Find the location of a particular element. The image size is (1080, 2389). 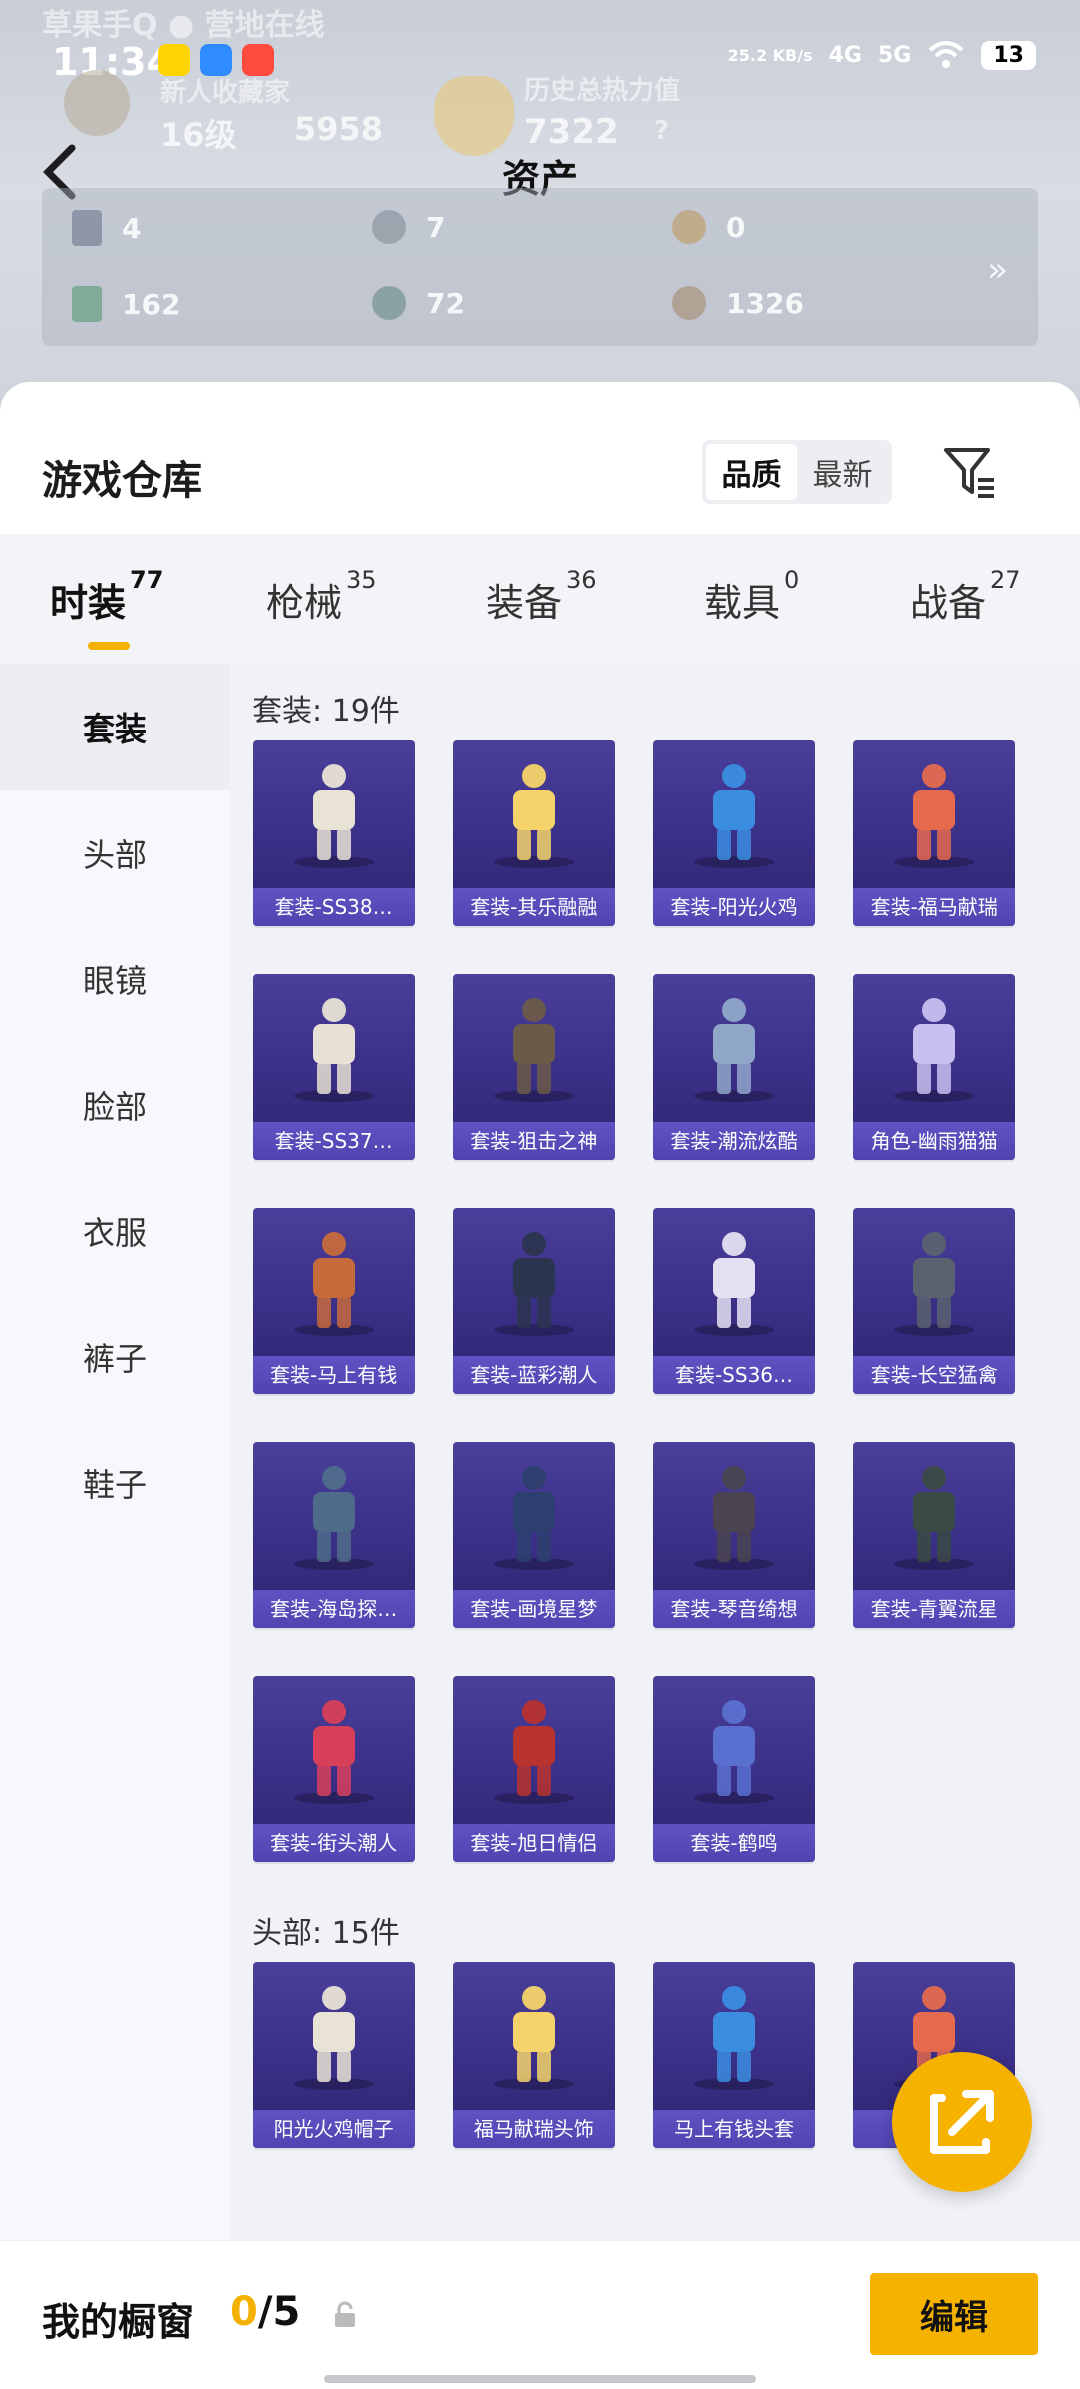

item-card: 套装-阳光火鸡 is located at coordinates (734, 833).